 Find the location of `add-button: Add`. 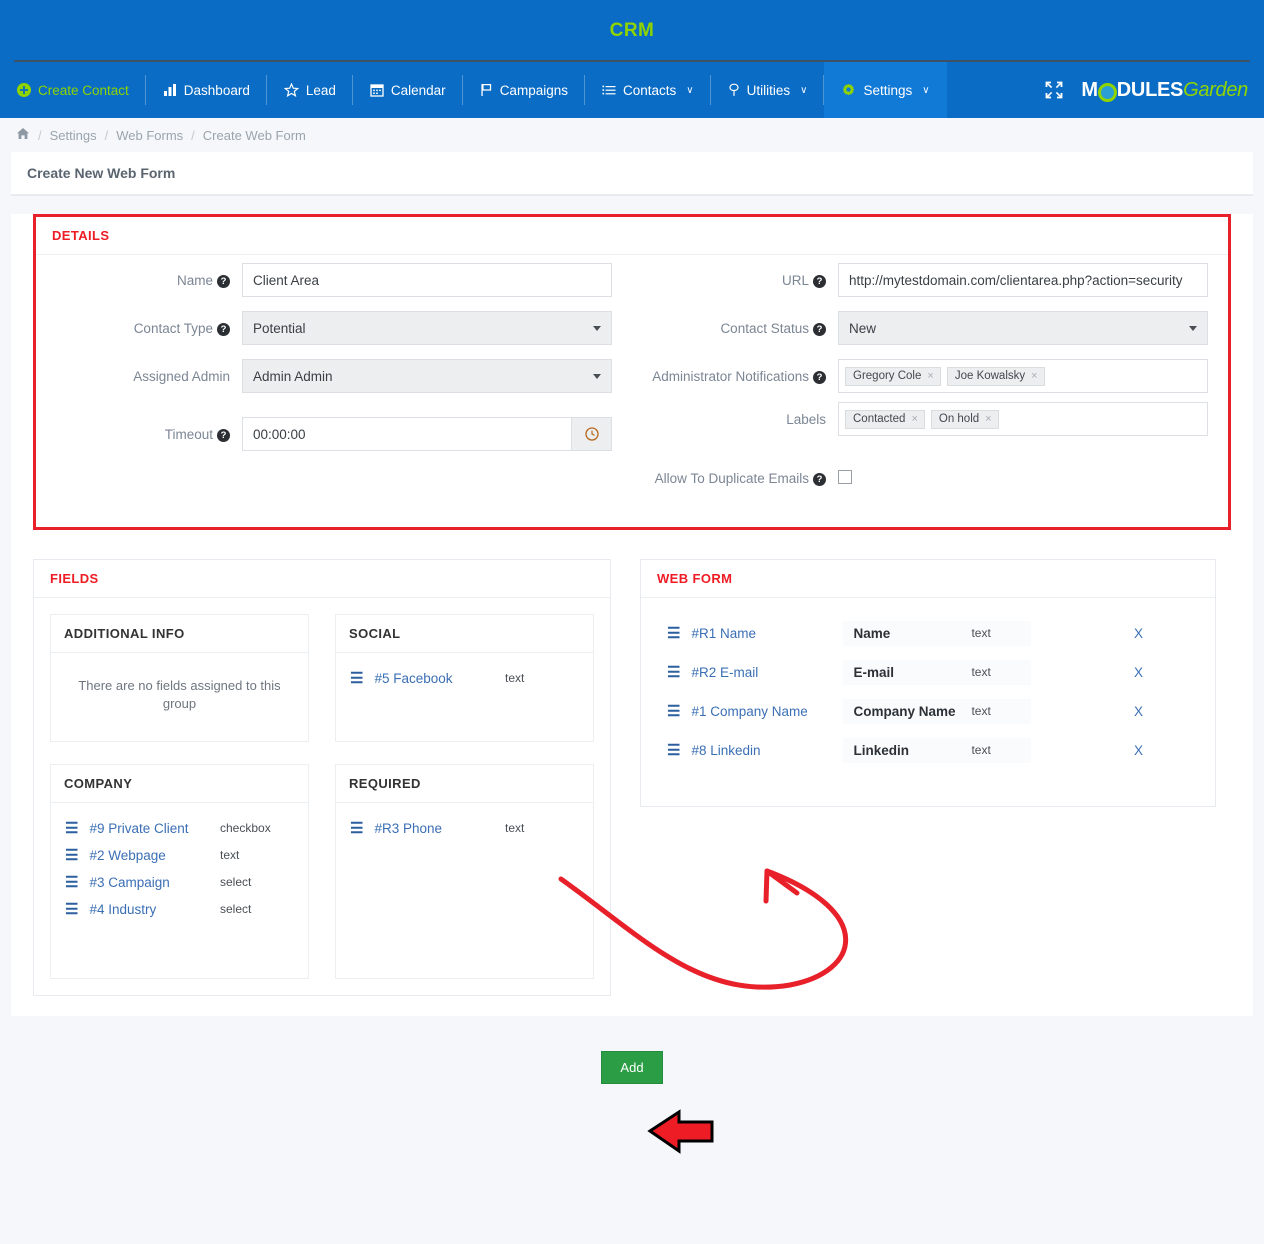

add-button: Add is located at coordinates (632, 1068).